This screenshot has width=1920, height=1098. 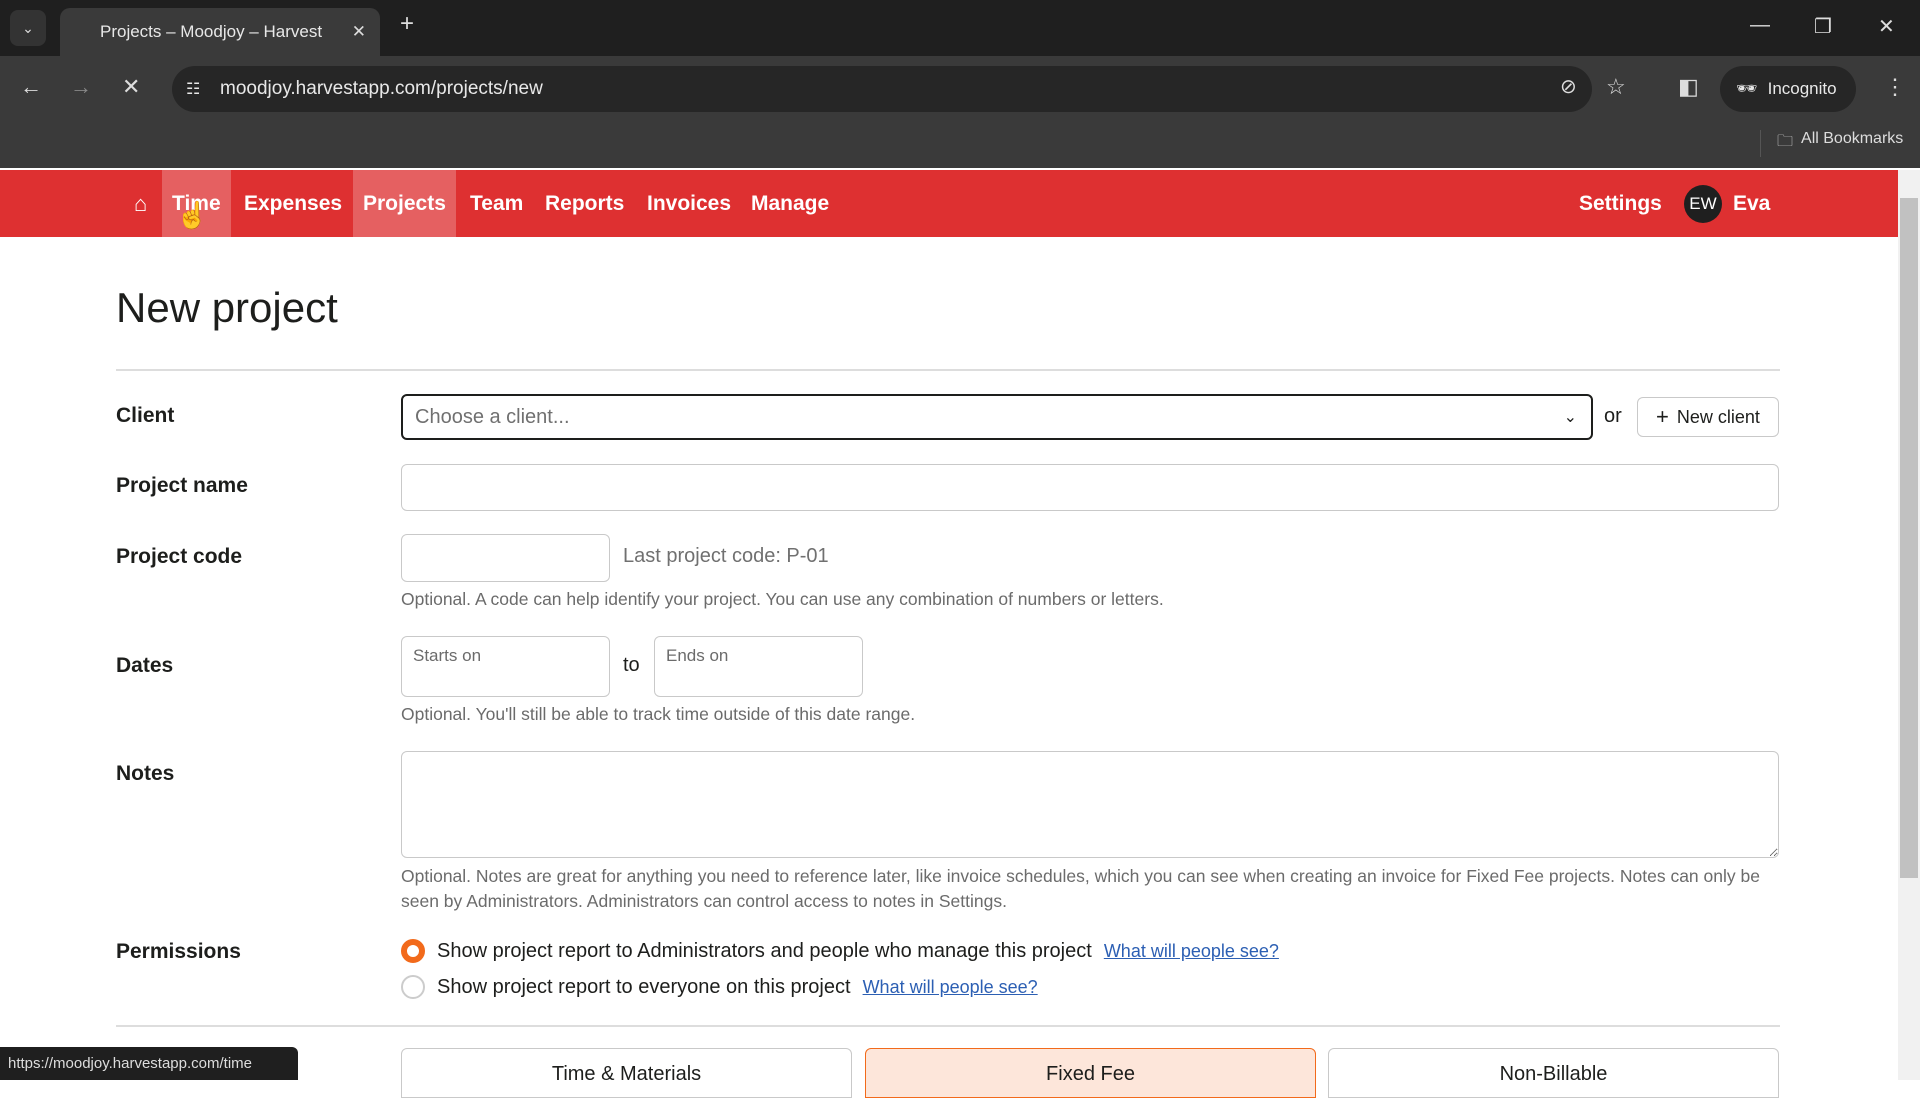 I want to click on tab-title: Projects – Moodjoy – Harvest, so click(x=211, y=31).